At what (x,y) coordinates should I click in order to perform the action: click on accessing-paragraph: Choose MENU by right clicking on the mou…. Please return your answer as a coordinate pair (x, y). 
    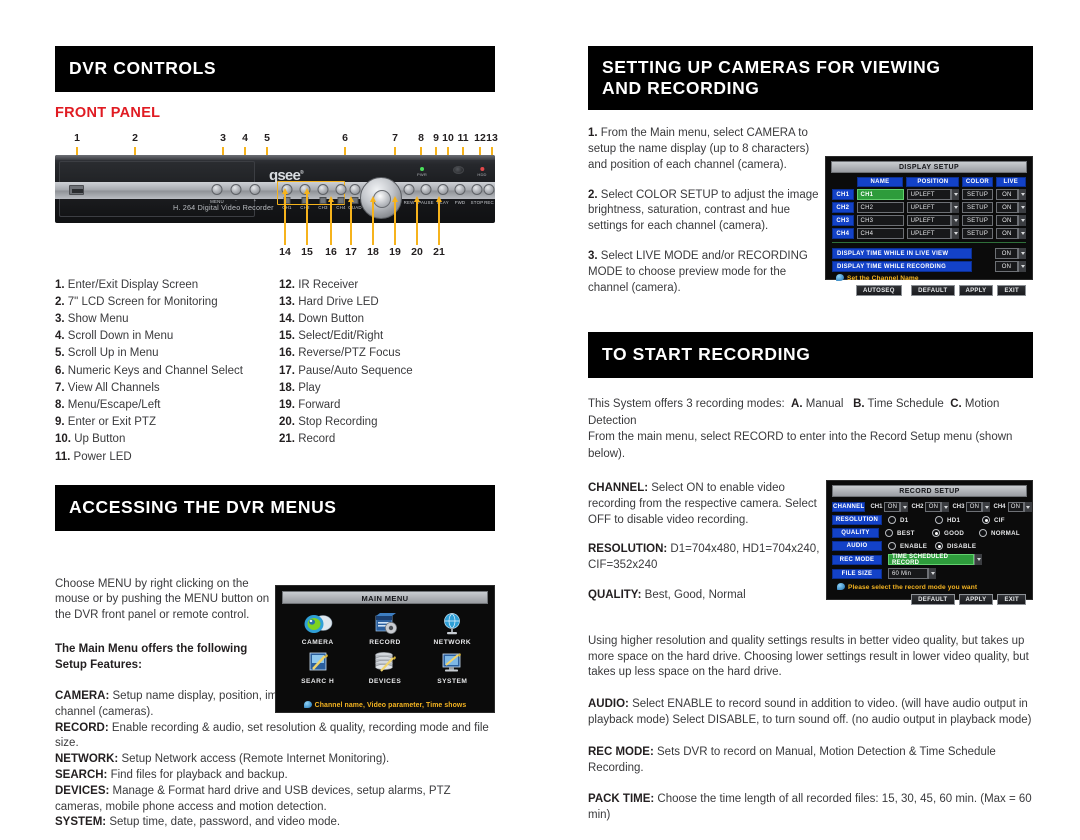
    Looking at the image, I should click on (162, 599).